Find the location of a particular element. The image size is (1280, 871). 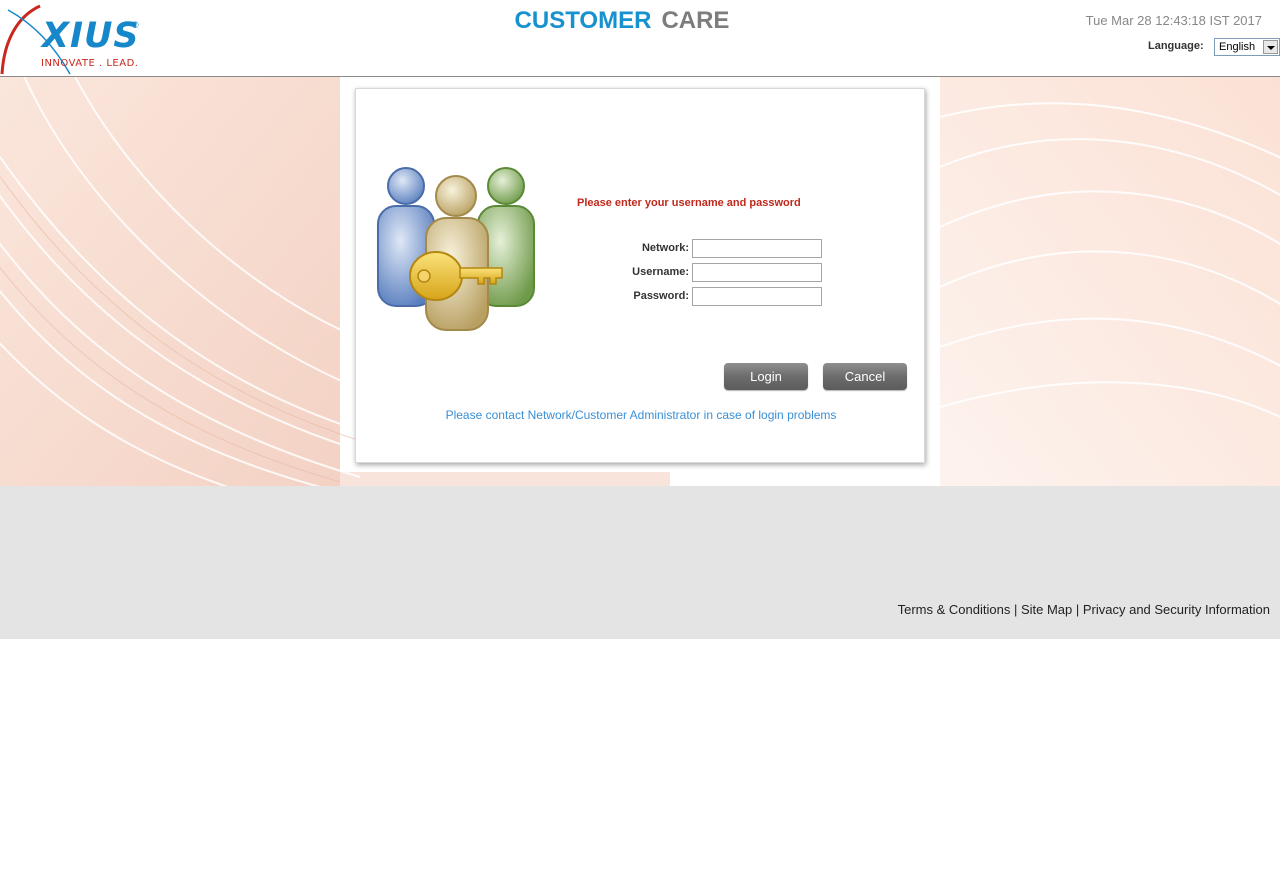

login-prompt: Please enter your username and password is located at coordinates (689, 203).